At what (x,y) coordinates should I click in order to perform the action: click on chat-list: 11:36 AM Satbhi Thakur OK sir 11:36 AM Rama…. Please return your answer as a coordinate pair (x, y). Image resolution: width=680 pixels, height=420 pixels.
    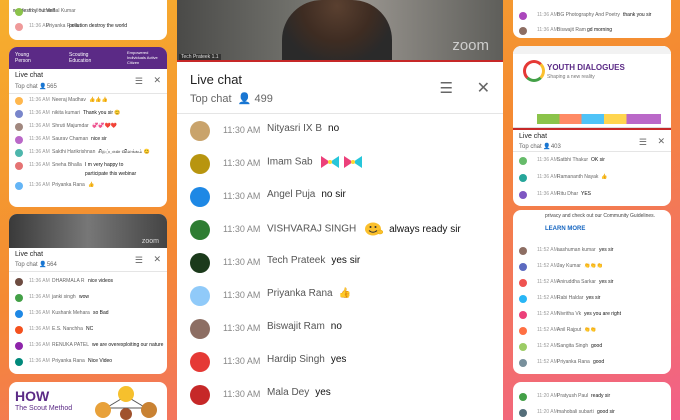
    Looking at the image, I should click on (592, 178).